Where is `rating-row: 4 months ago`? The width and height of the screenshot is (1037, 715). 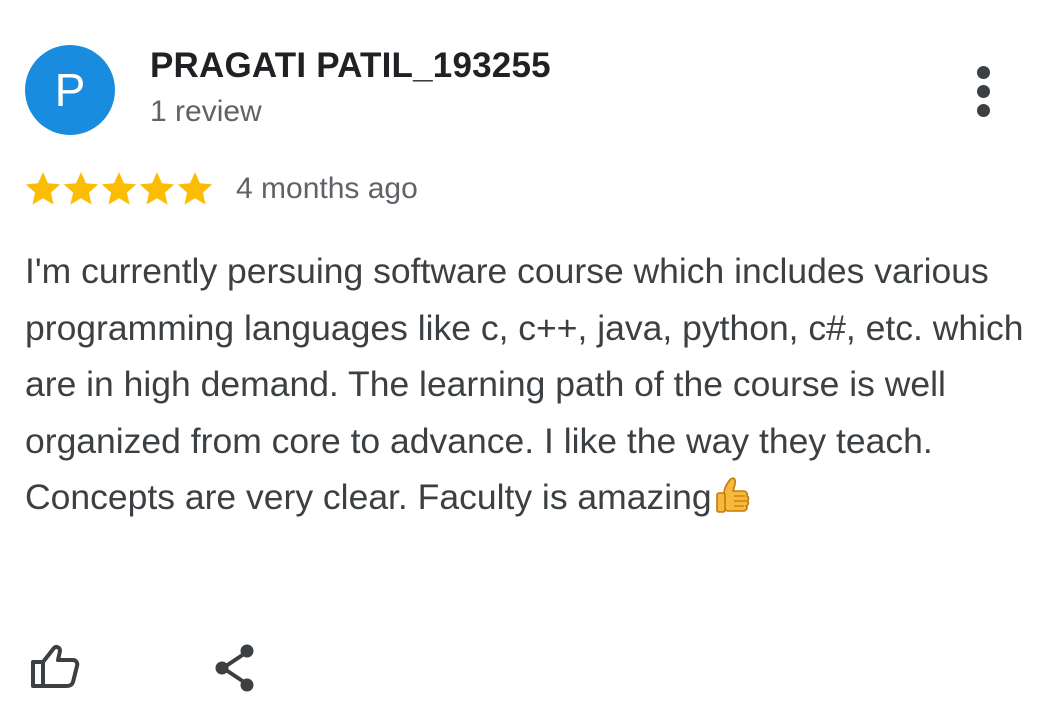
rating-row: 4 months ago is located at coordinates (221, 189).